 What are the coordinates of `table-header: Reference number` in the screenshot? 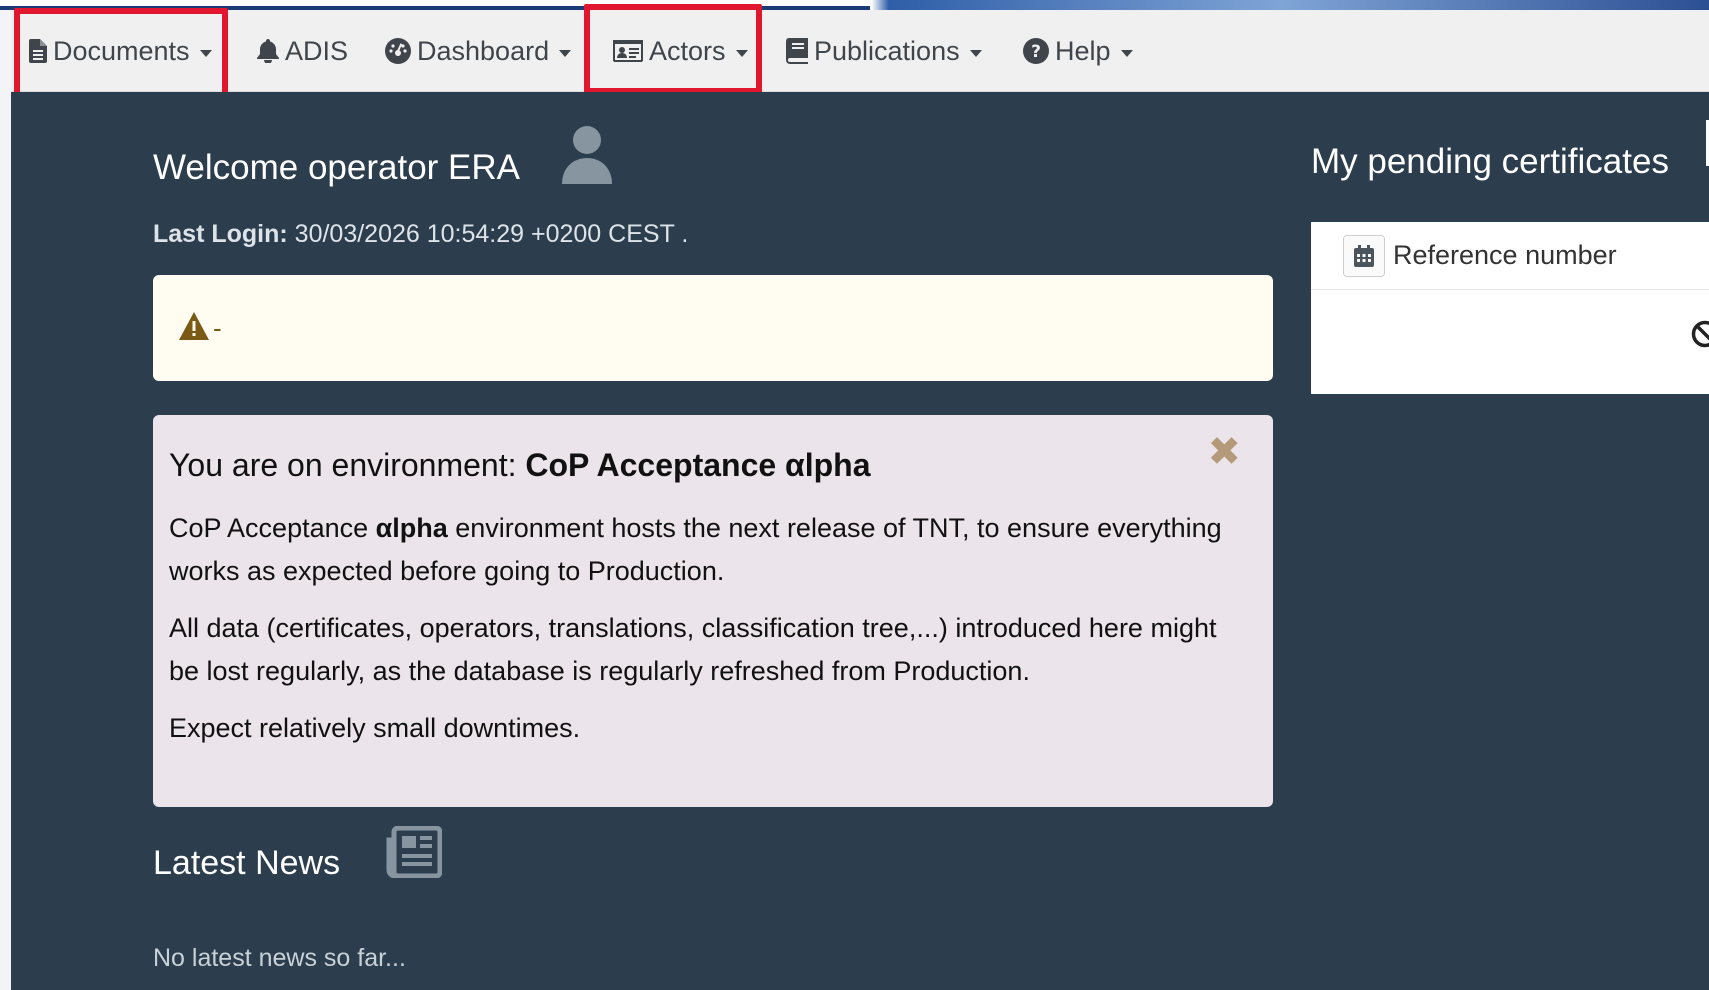 It's located at (1510, 256).